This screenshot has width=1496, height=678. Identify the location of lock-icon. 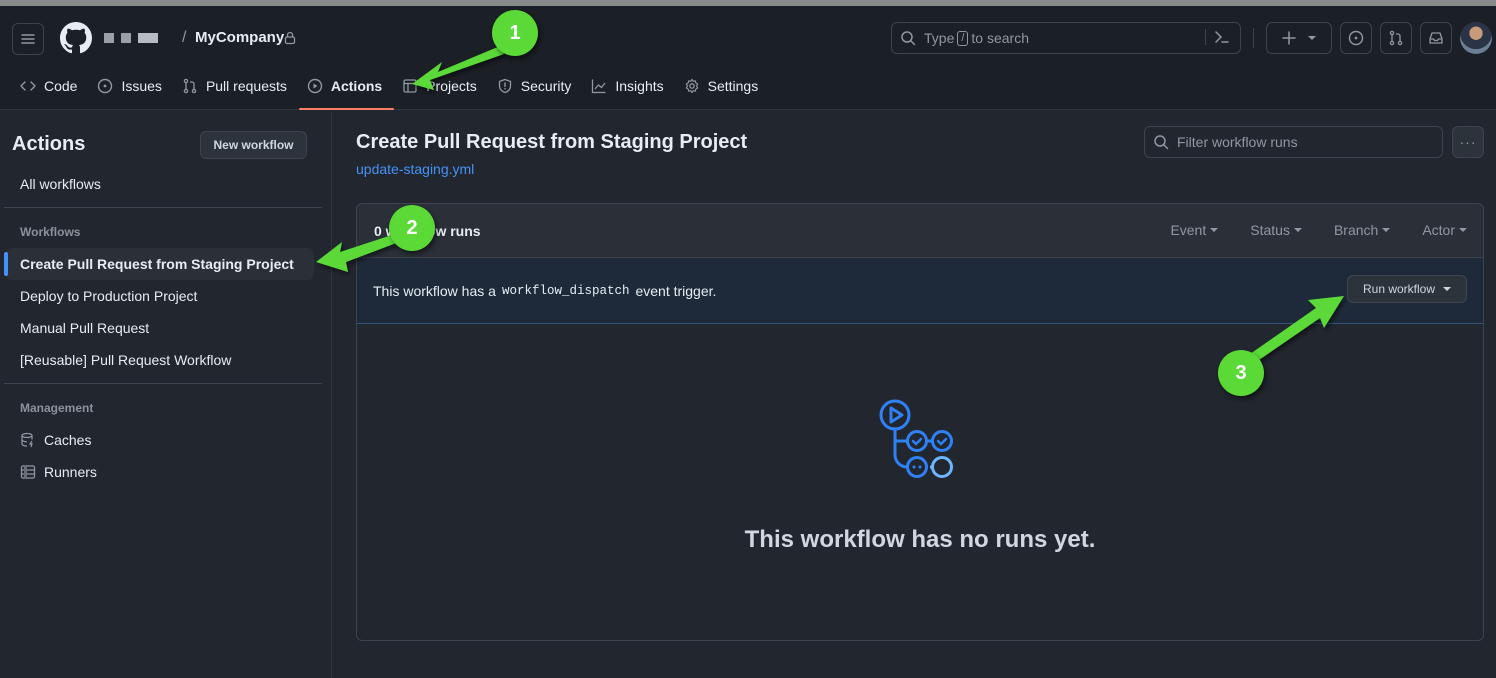
(290, 38).